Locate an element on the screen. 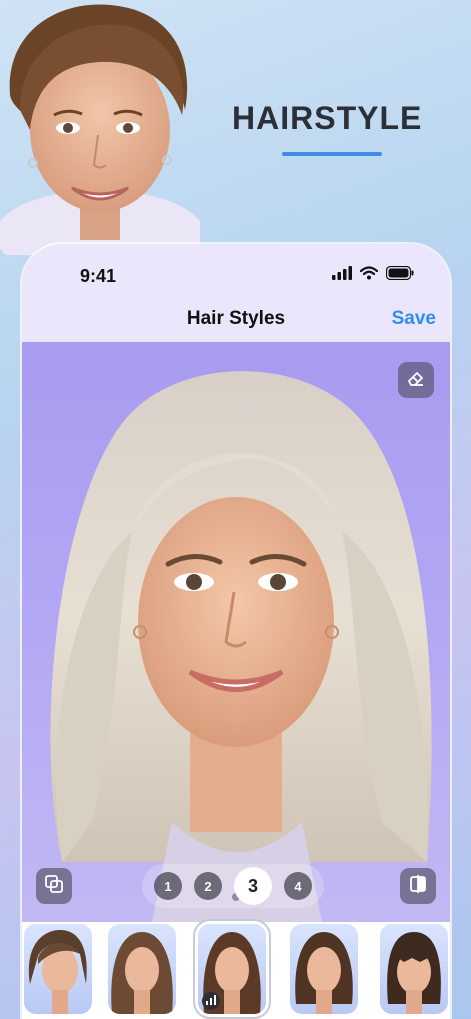 This screenshot has width=471, height=1019. page-title: Hair Styles is located at coordinates (236, 318).